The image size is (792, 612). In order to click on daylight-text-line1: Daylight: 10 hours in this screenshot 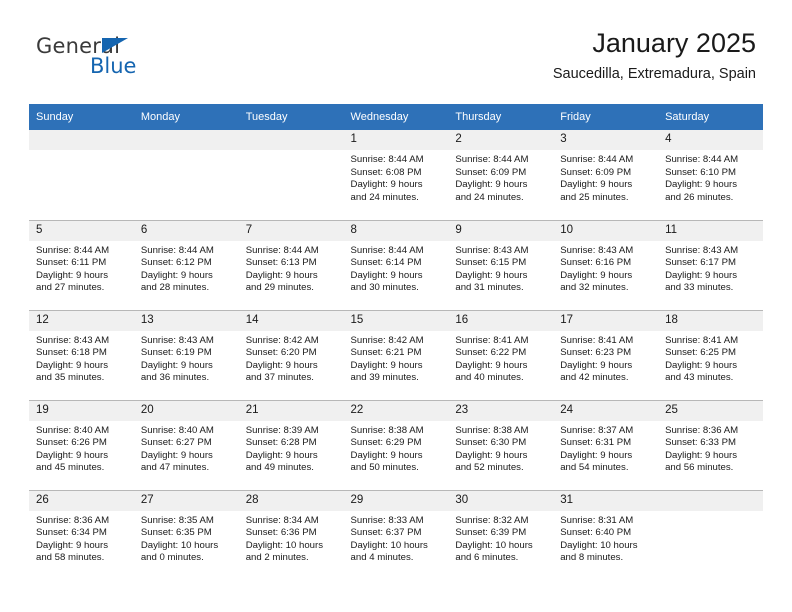, I will do `click(389, 545)`.